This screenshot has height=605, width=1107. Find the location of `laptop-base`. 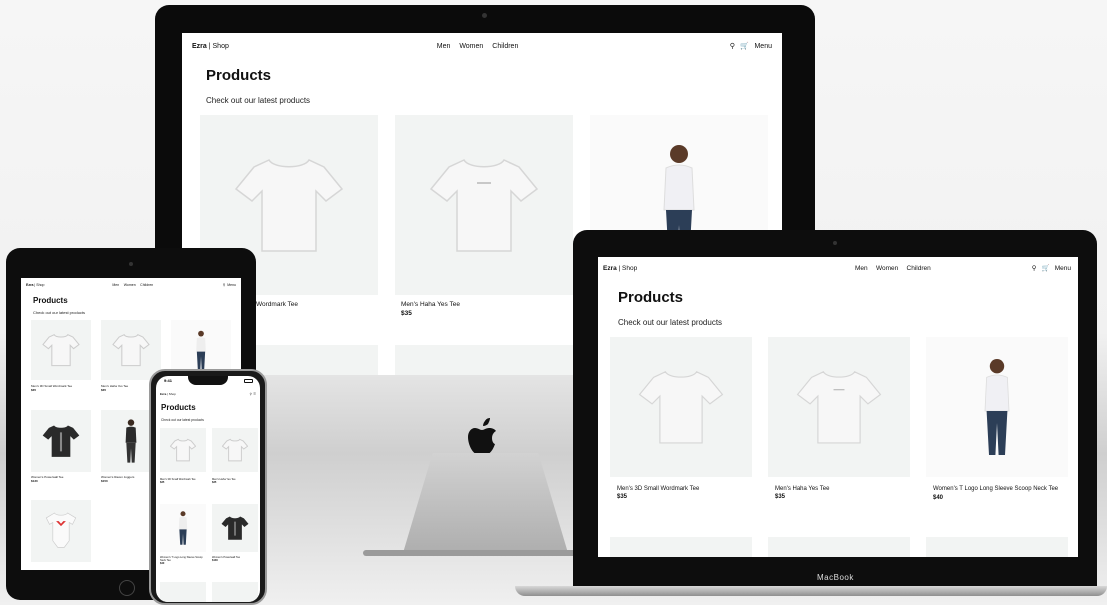

laptop-base is located at coordinates (811, 591).